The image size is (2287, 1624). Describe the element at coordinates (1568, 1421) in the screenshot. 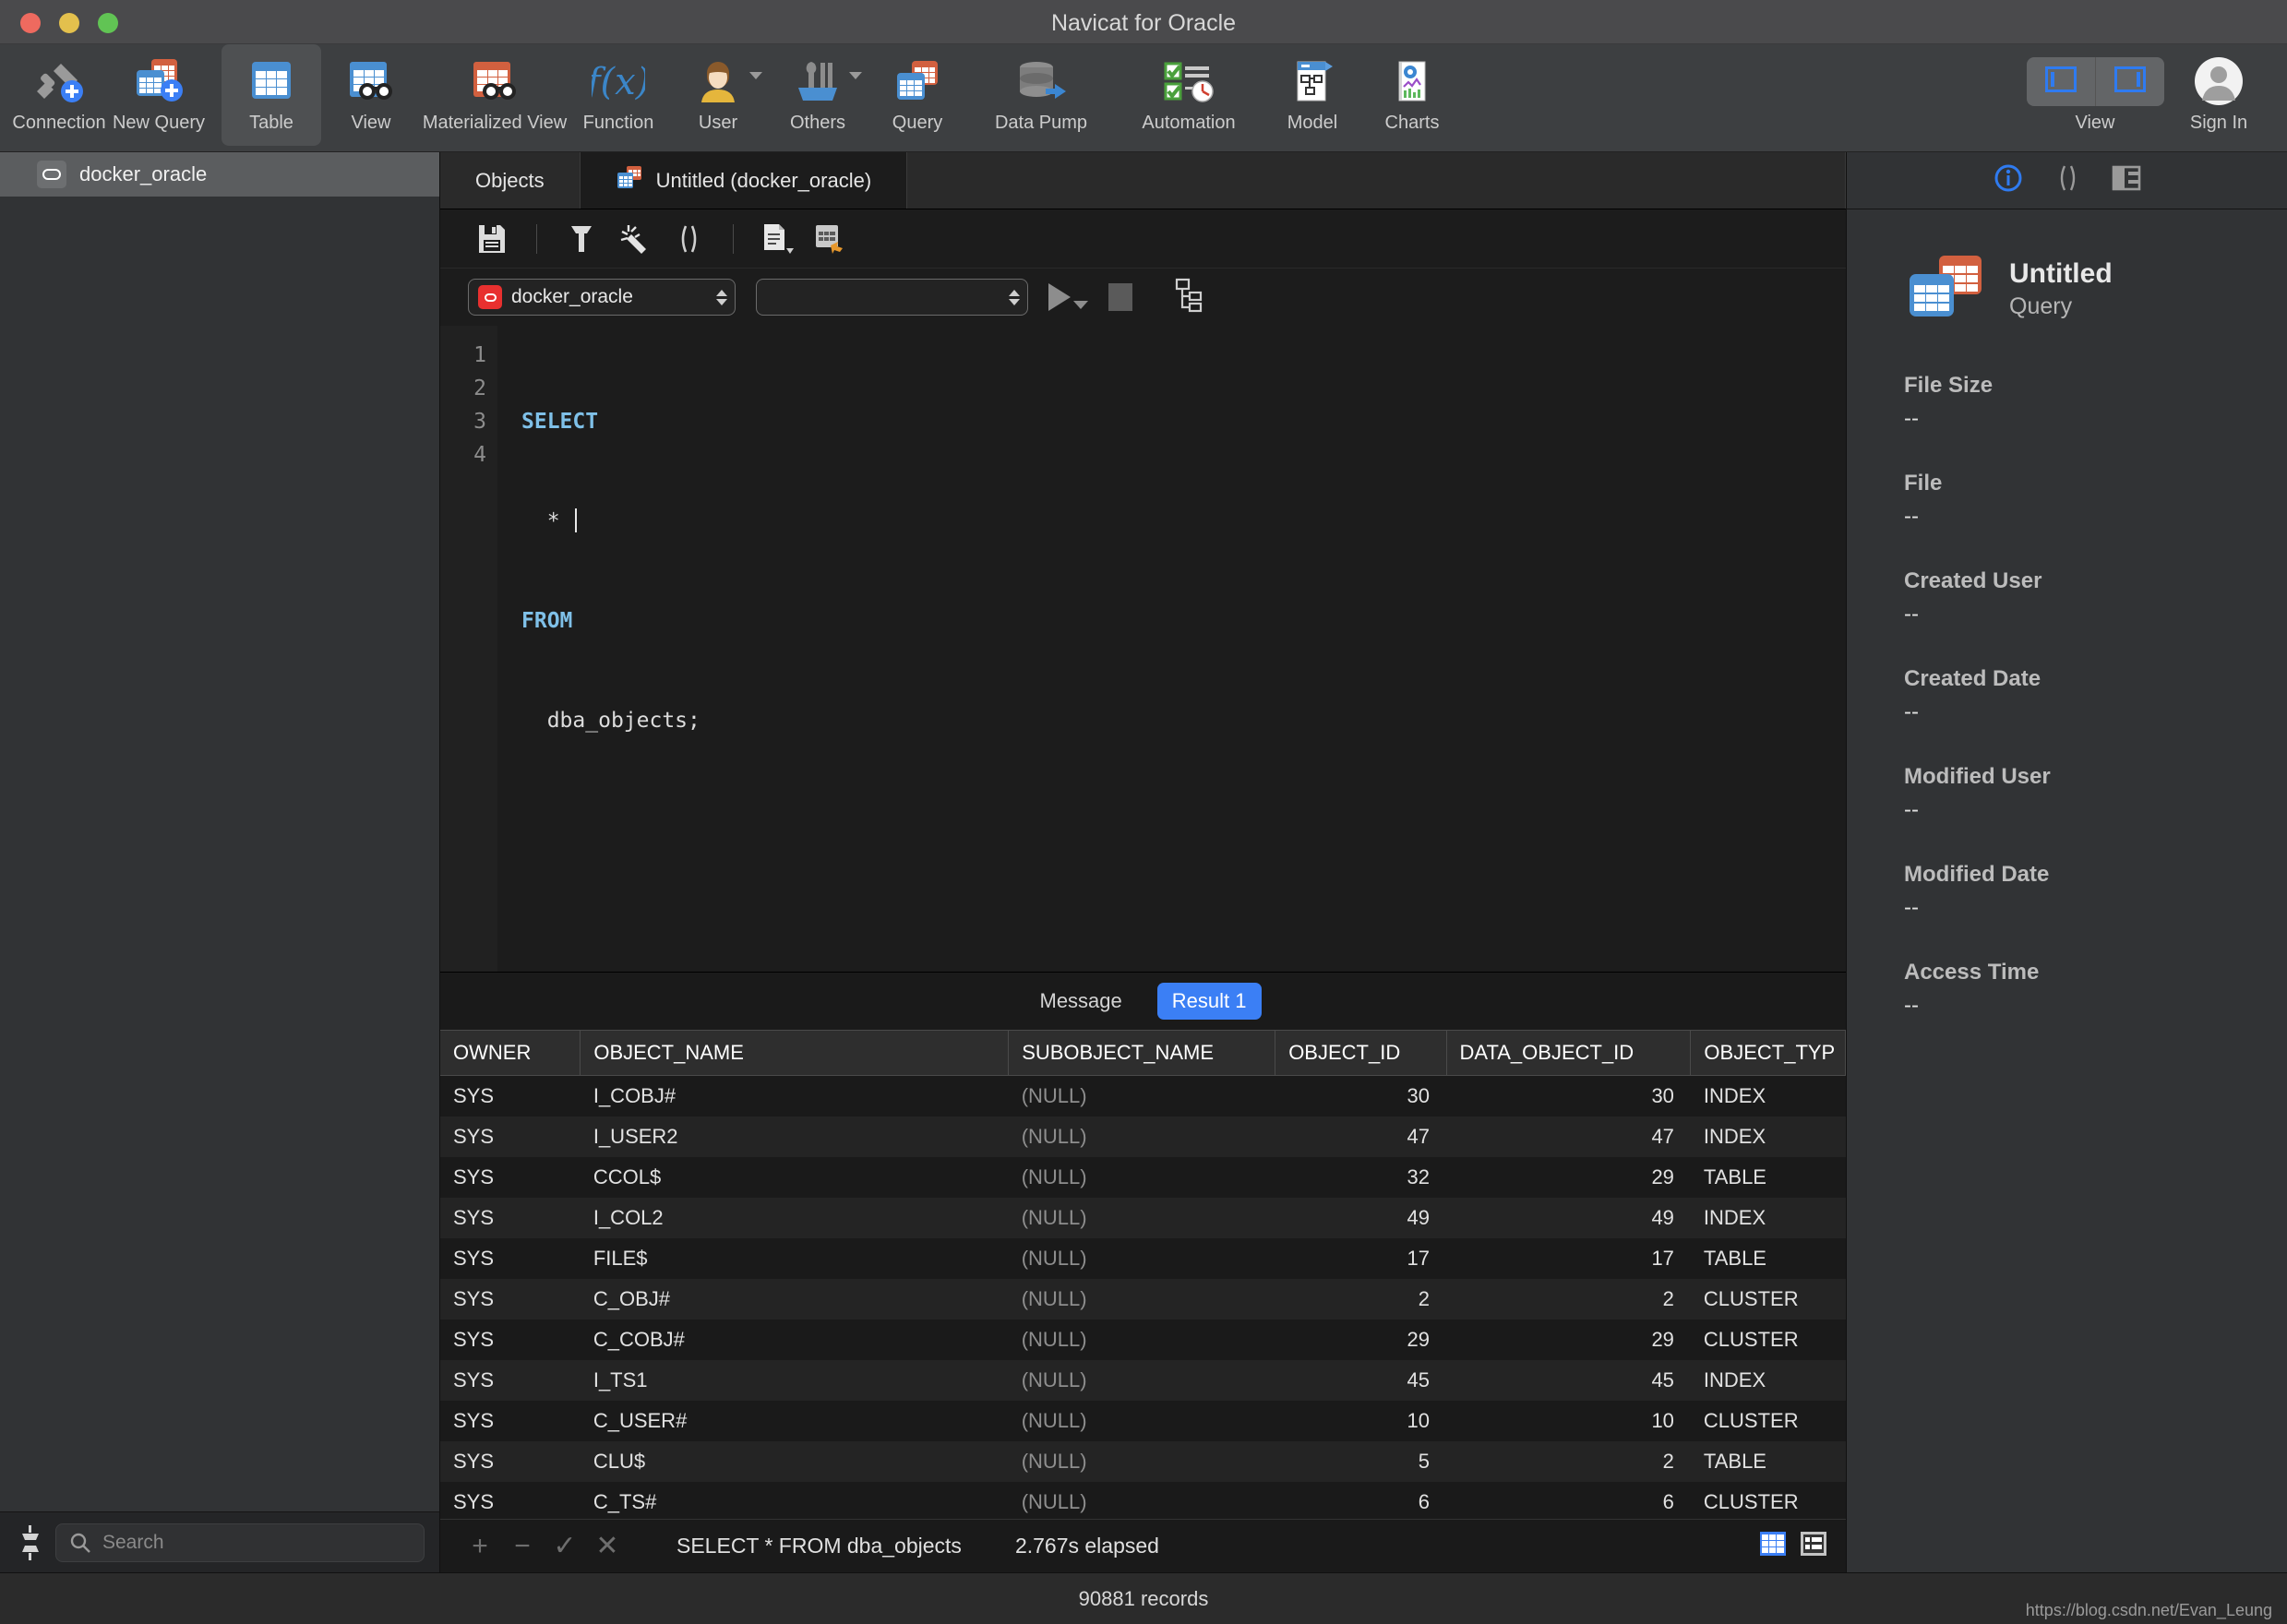

I see `cell-data-object-id: 10` at that location.